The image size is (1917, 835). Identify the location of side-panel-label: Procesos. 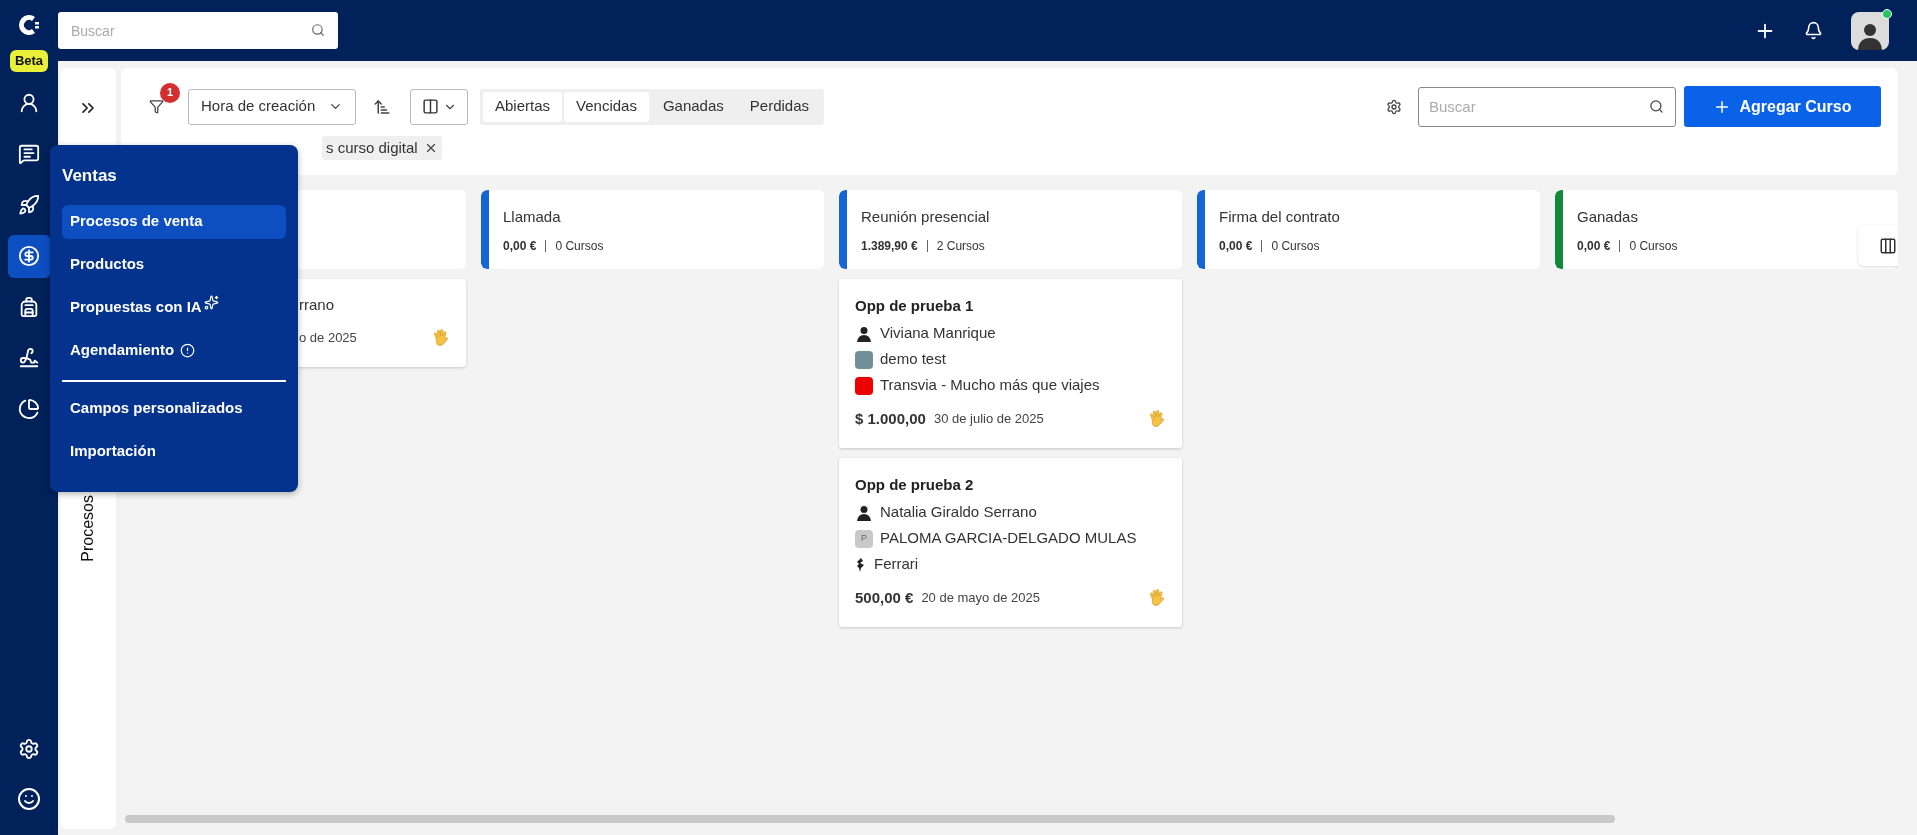
(87, 528).